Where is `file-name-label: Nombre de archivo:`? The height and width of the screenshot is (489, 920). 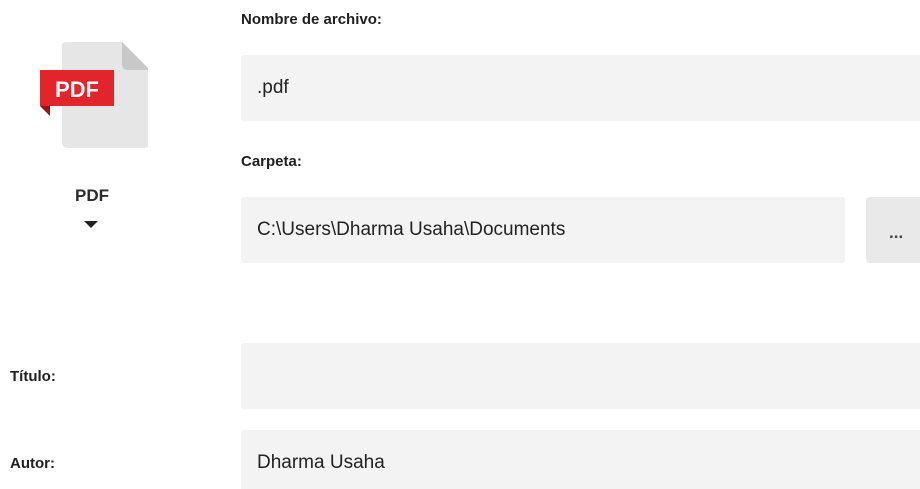 file-name-label: Nombre de archivo: is located at coordinates (311, 19).